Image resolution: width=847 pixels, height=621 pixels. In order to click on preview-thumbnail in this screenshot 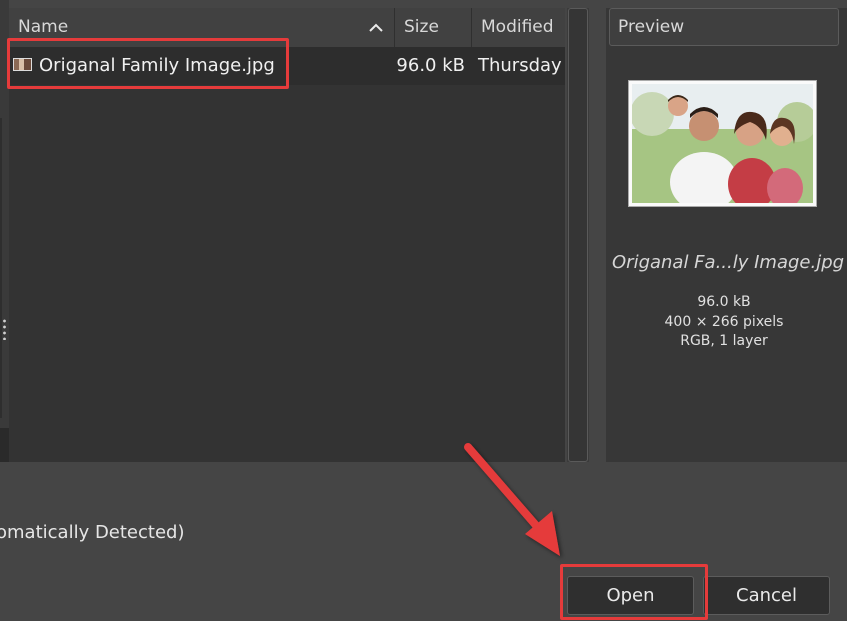, I will do `click(722, 143)`.